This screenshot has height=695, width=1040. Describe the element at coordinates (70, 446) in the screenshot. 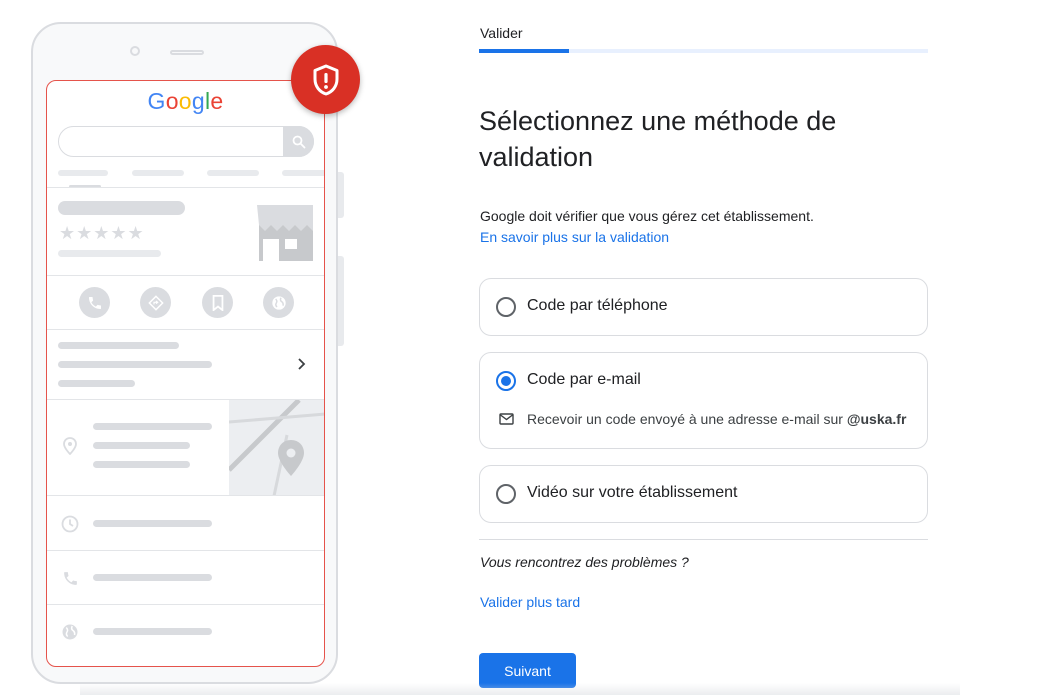

I see `location-pin-icon` at that location.